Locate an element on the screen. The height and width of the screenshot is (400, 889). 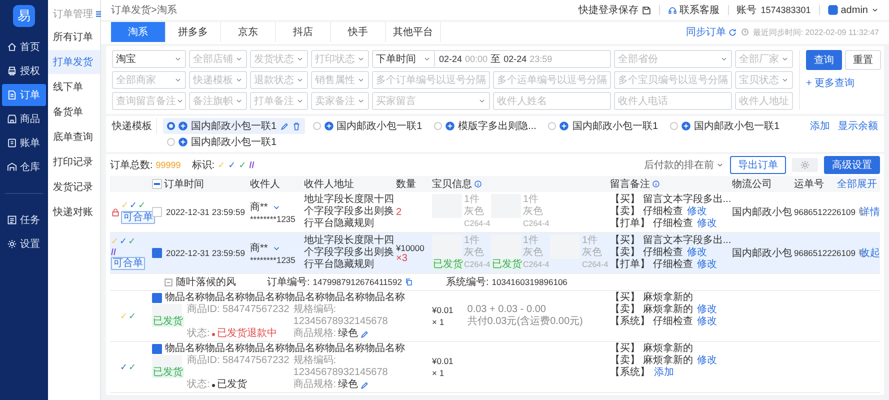
filter-input: 收件人电话 is located at coordinates (673, 101).